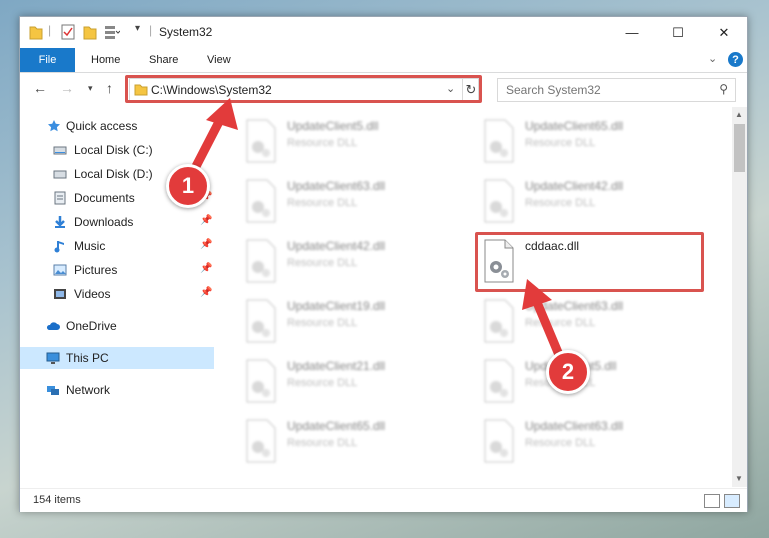 The width and height of the screenshot is (769, 538). What do you see at coordinates (739, 114) in the screenshot?
I see `scroll-up-icon: ▲` at bounding box center [739, 114].